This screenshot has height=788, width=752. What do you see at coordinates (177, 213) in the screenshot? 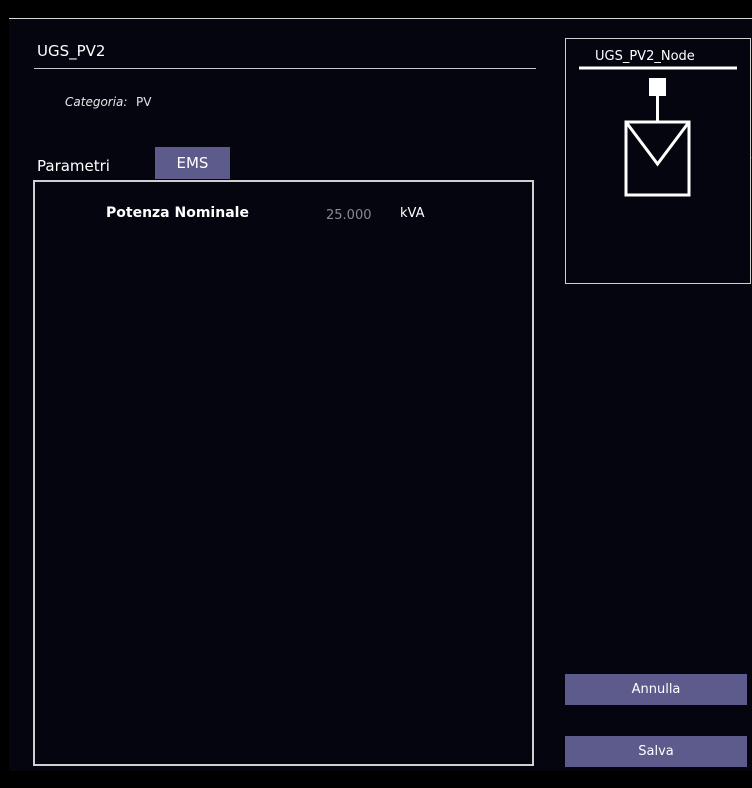
I see `potenza-nominale-label: Potenza Nominale` at bounding box center [177, 213].